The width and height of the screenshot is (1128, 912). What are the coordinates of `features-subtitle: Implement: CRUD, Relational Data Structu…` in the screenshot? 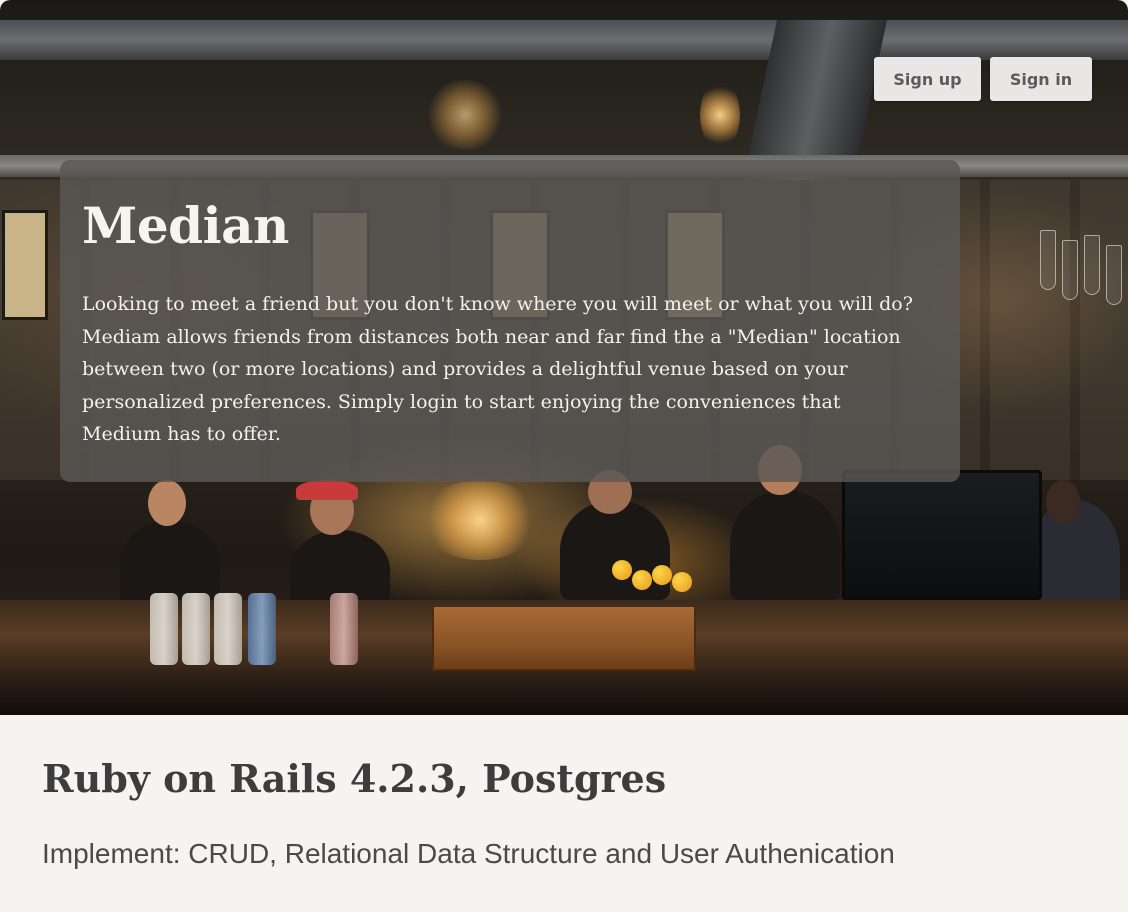 It's located at (468, 853).